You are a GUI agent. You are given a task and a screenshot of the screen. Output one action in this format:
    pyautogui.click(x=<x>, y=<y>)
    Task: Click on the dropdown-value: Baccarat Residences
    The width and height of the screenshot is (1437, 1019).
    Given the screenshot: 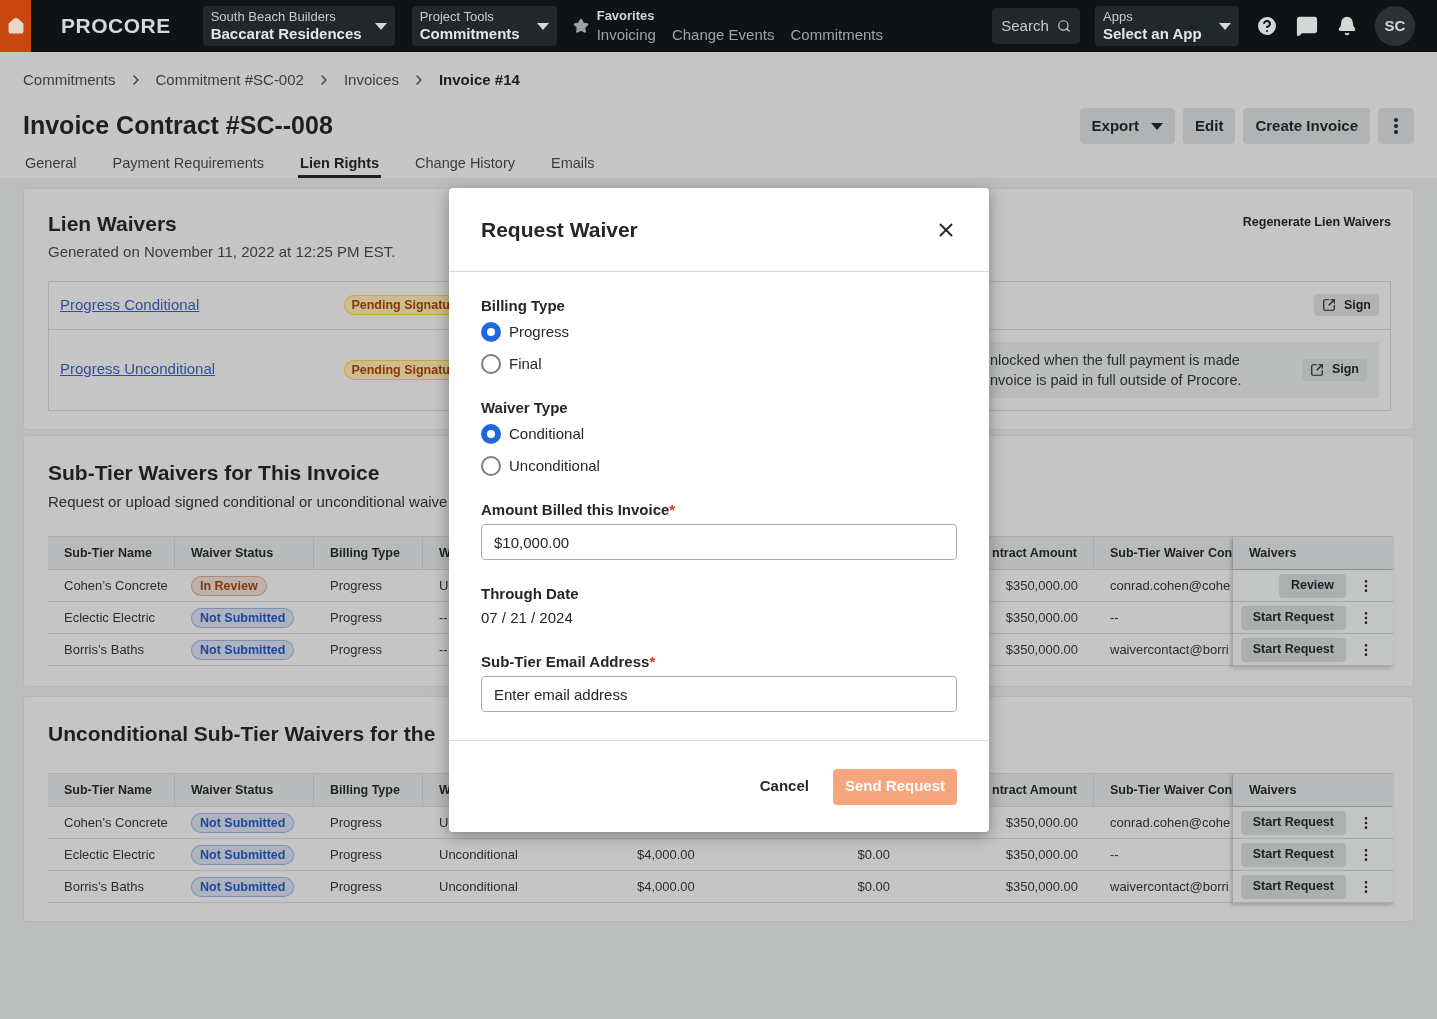 What is the action you would take?
    pyautogui.click(x=286, y=34)
    